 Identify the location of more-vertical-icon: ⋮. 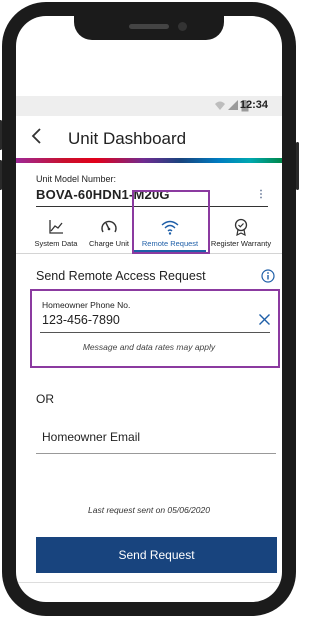
(261, 194).